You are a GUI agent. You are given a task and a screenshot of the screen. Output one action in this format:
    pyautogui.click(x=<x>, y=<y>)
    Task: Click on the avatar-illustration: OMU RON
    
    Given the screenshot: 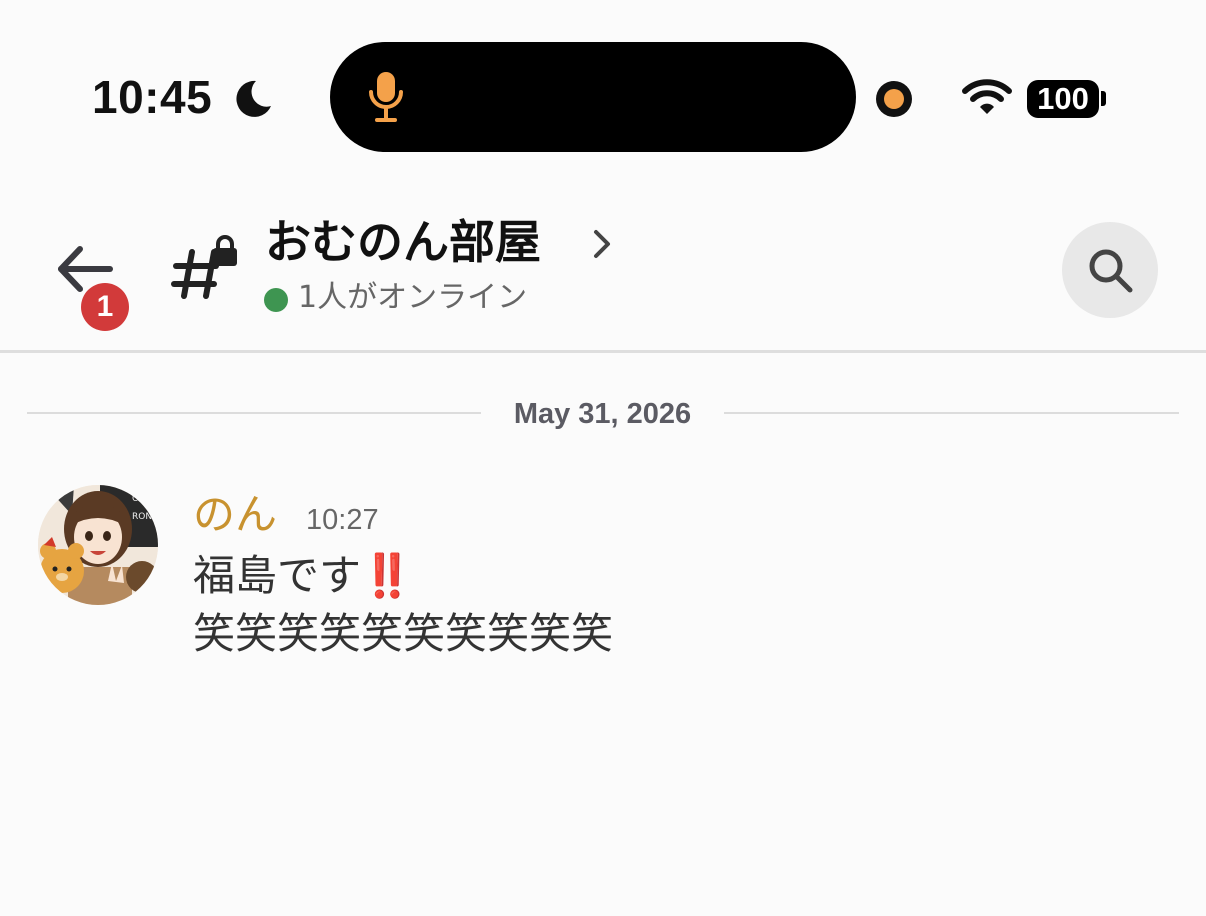 What is the action you would take?
    pyautogui.click(x=98, y=545)
    